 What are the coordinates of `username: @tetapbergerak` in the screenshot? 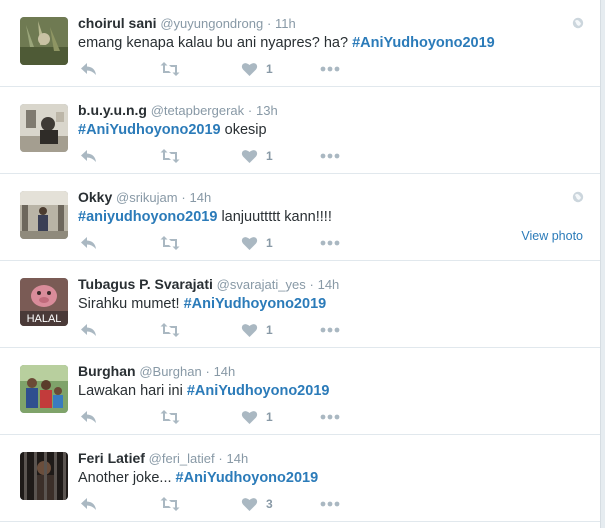 It's located at (197, 110).